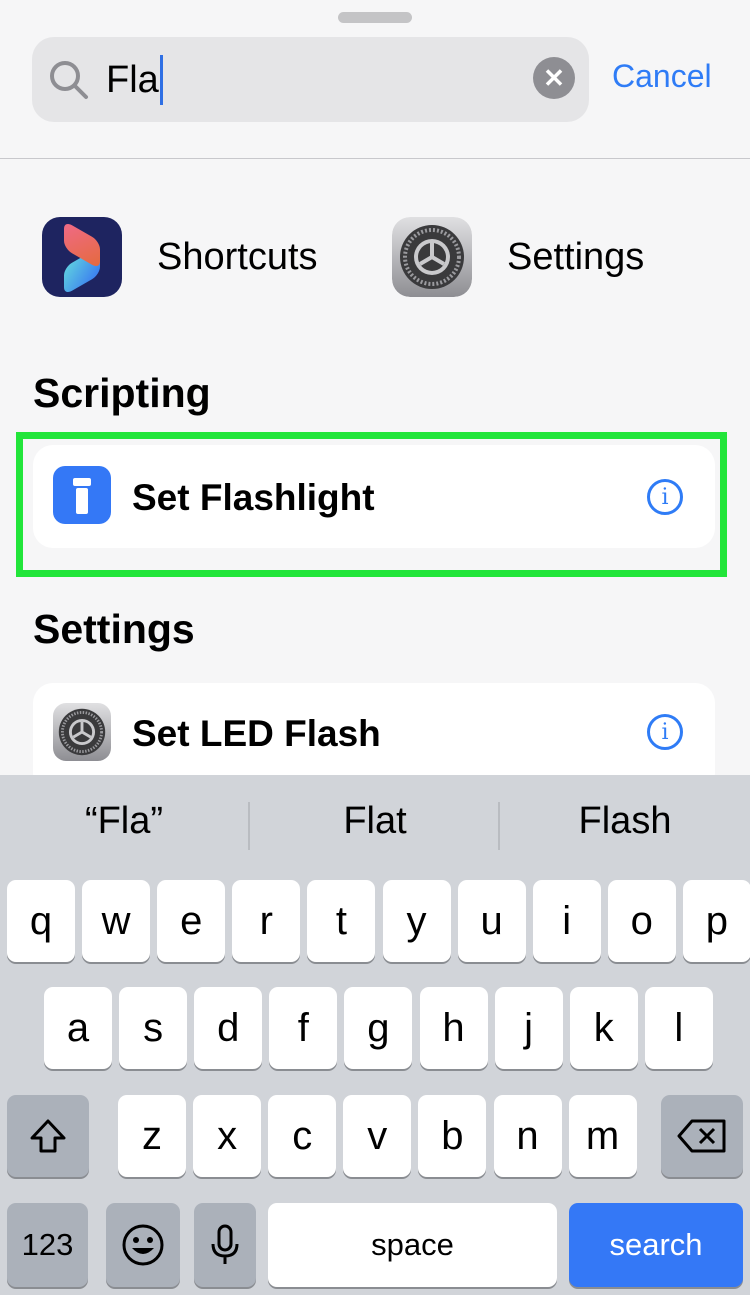 The width and height of the screenshot is (750, 1295). What do you see at coordinates (602, 1136) in the screenshot?
I see `key-m: m` at bounding box center [602, 1136].